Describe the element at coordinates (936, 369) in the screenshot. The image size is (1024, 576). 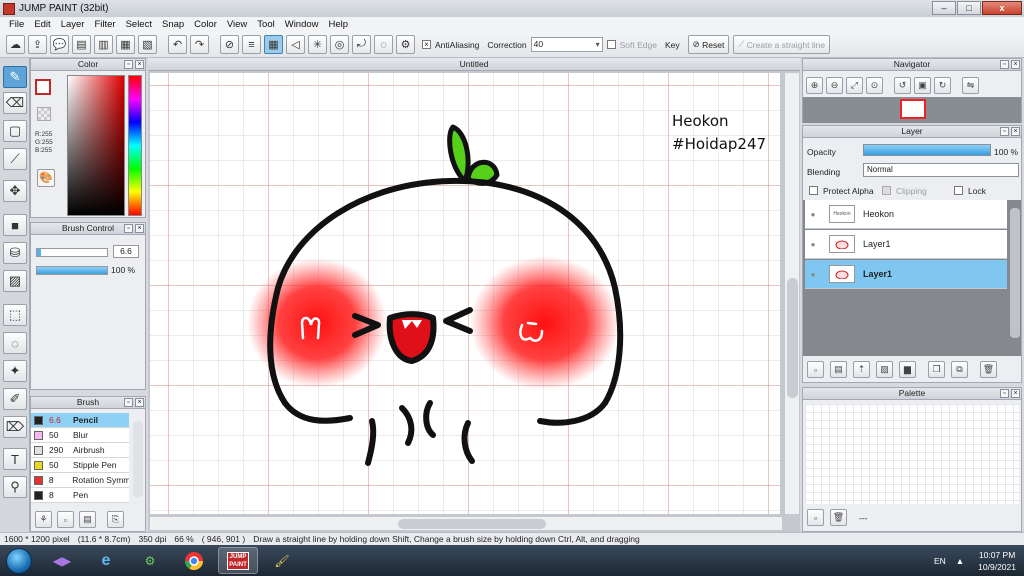
I see `duplicate-layer-icon: ❐` at that location.